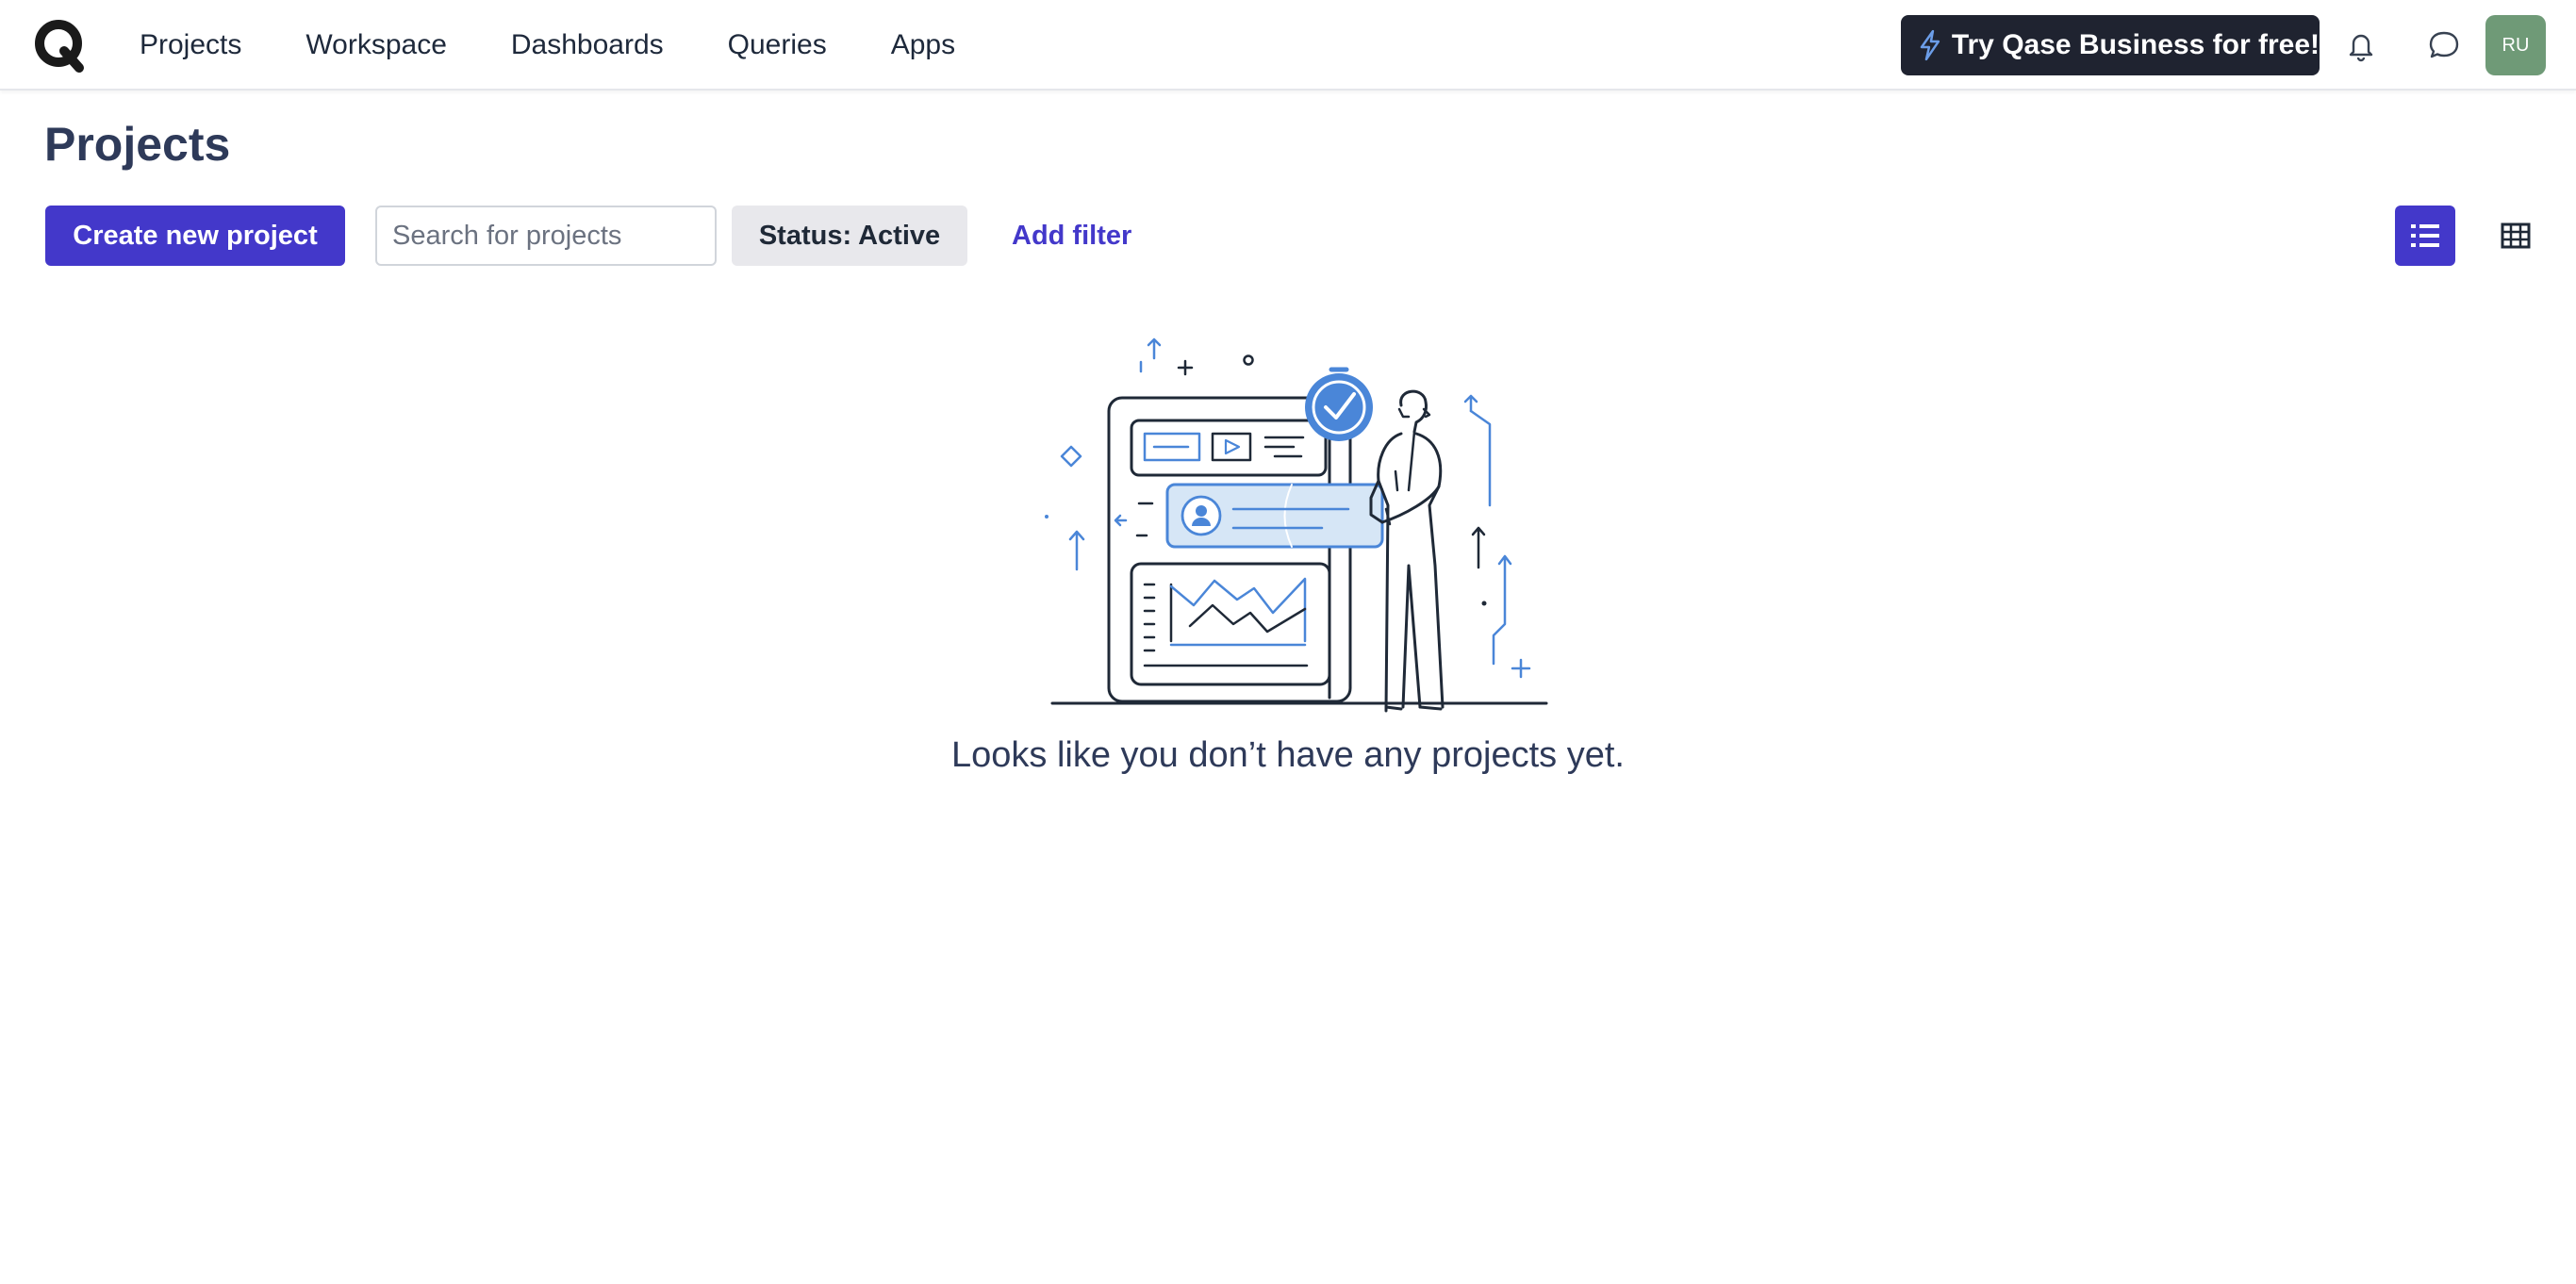  Describe the element at coordinates (777, 45) in the screenshot. I see `nav-item-queries: Queries` at that location.